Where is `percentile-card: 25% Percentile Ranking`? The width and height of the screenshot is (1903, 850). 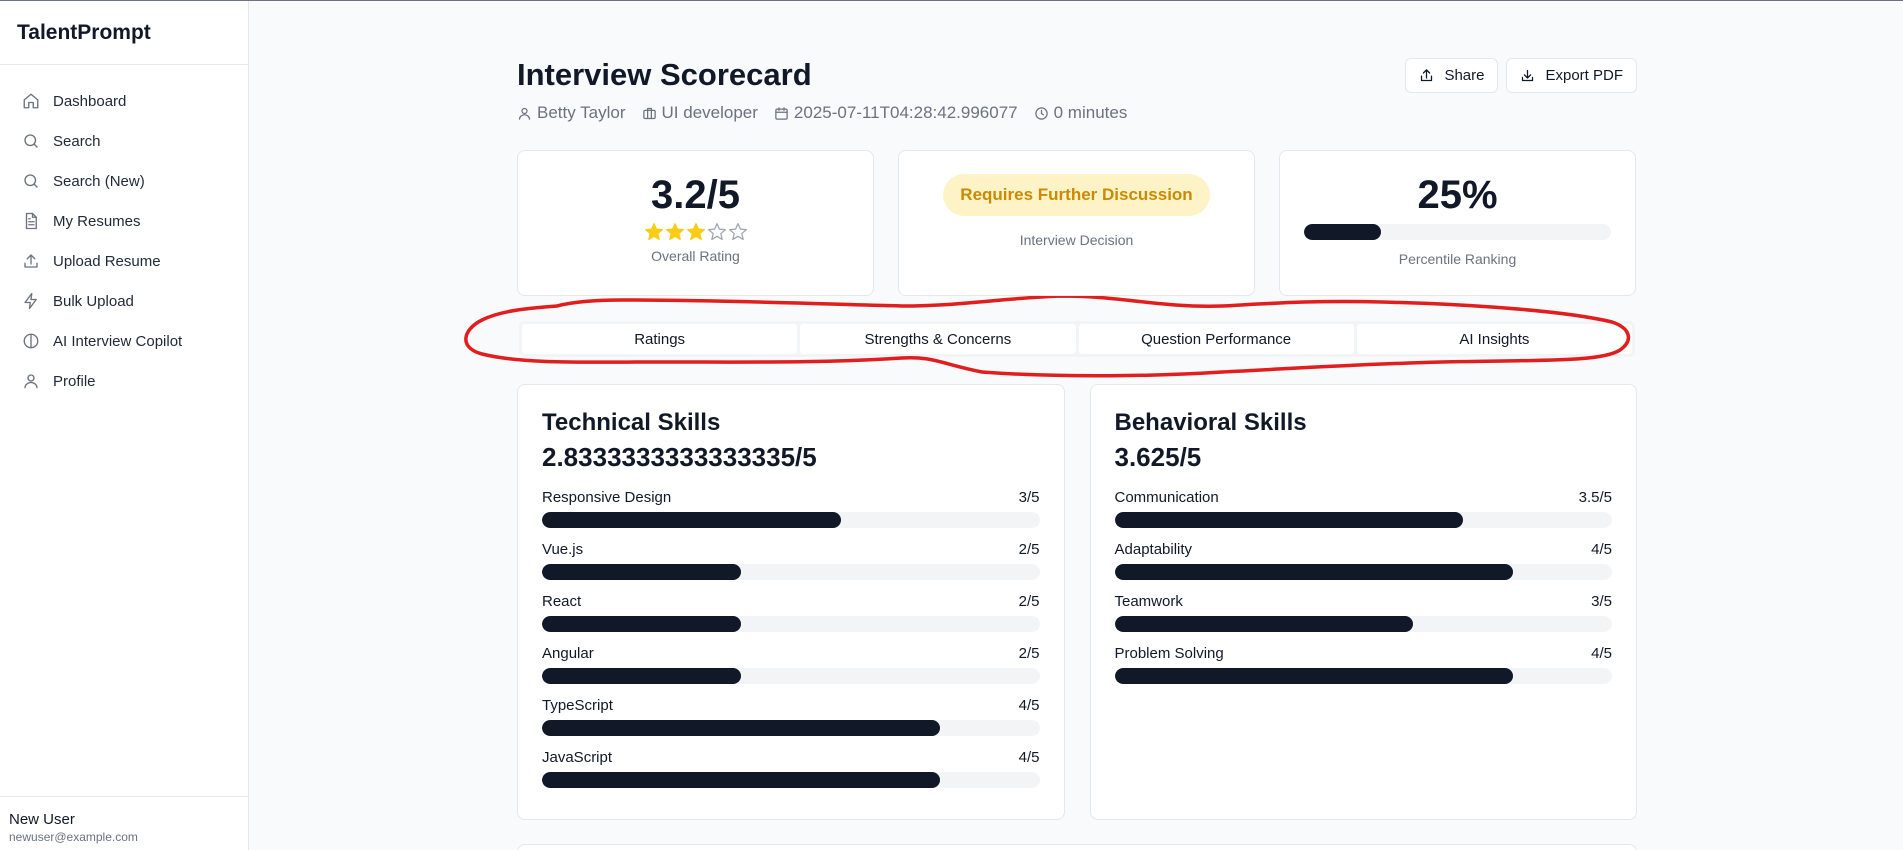
percentile-card: 25% Percentile Ranking is located at coordinates (1457, 223).